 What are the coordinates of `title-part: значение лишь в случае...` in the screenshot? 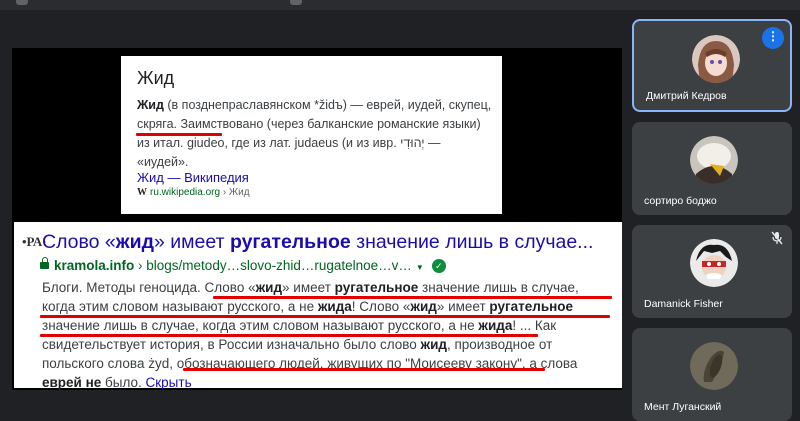 It's located at (472, 242).